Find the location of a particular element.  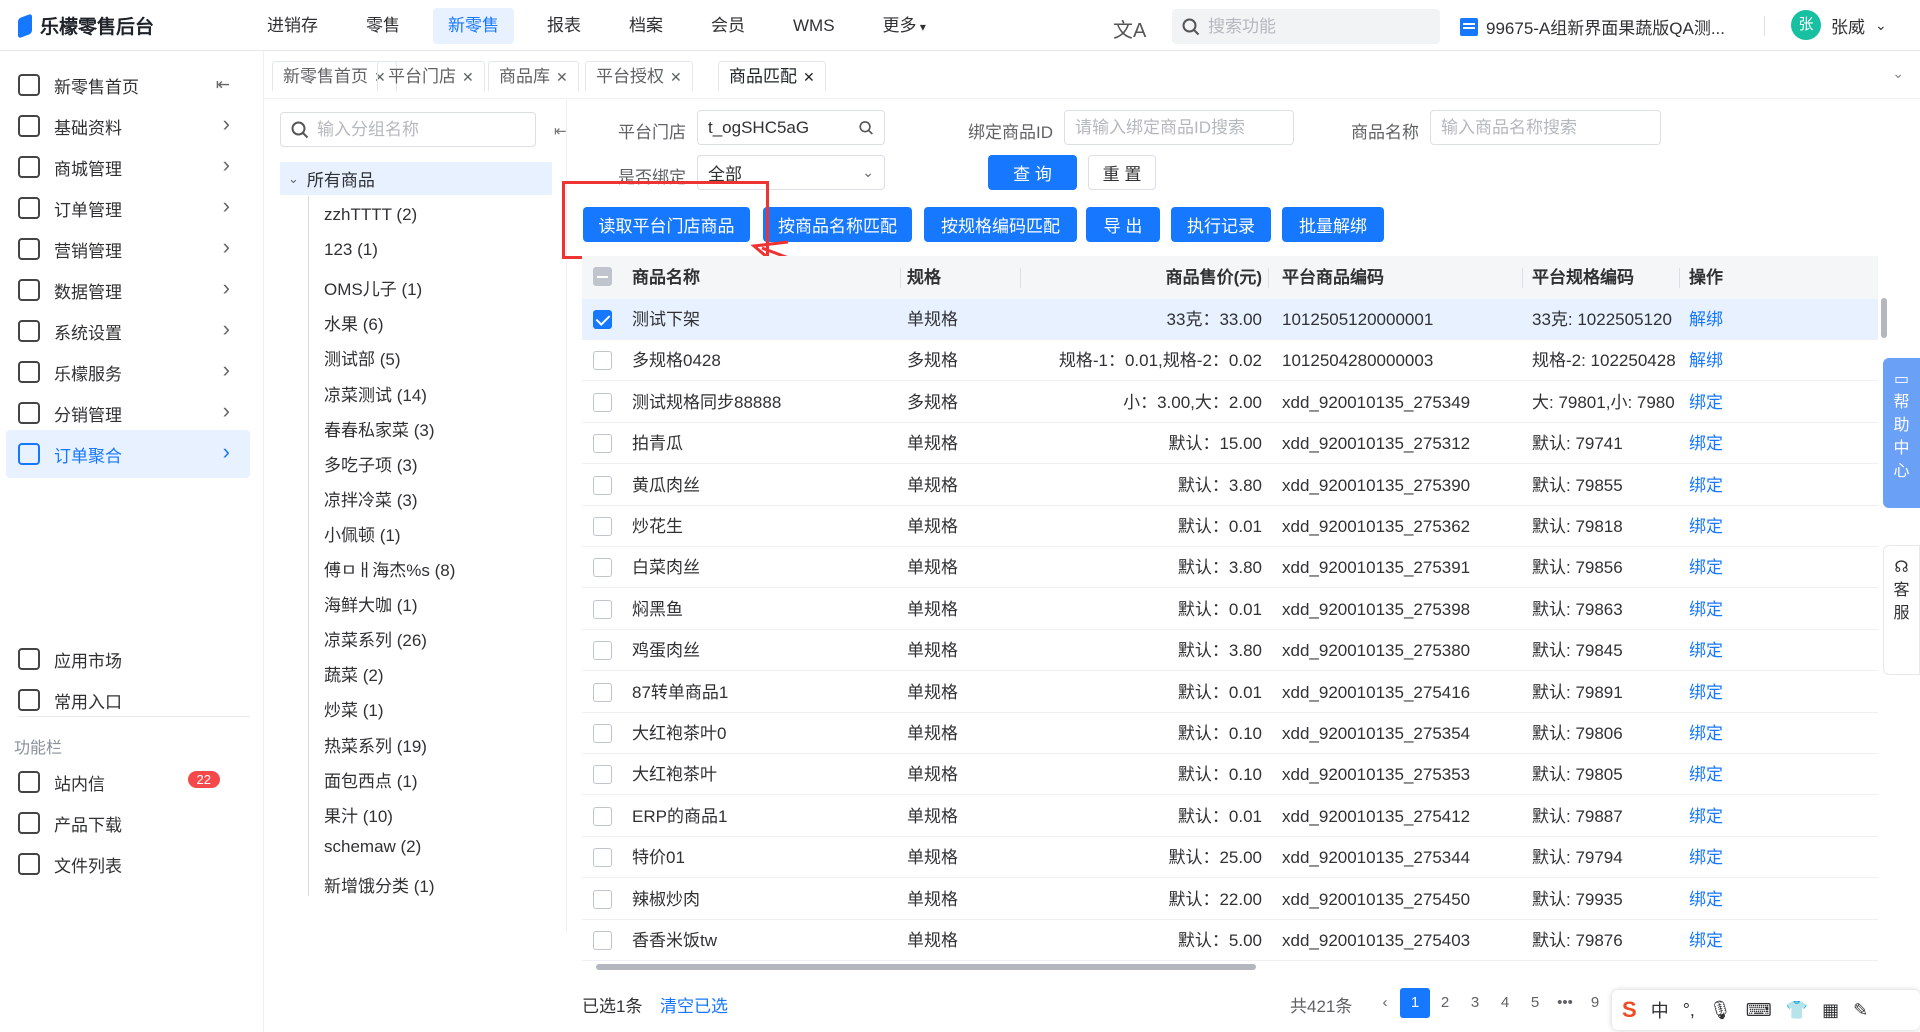

tree-node: 炒菜 (1) is located at coordinates (354, 708).